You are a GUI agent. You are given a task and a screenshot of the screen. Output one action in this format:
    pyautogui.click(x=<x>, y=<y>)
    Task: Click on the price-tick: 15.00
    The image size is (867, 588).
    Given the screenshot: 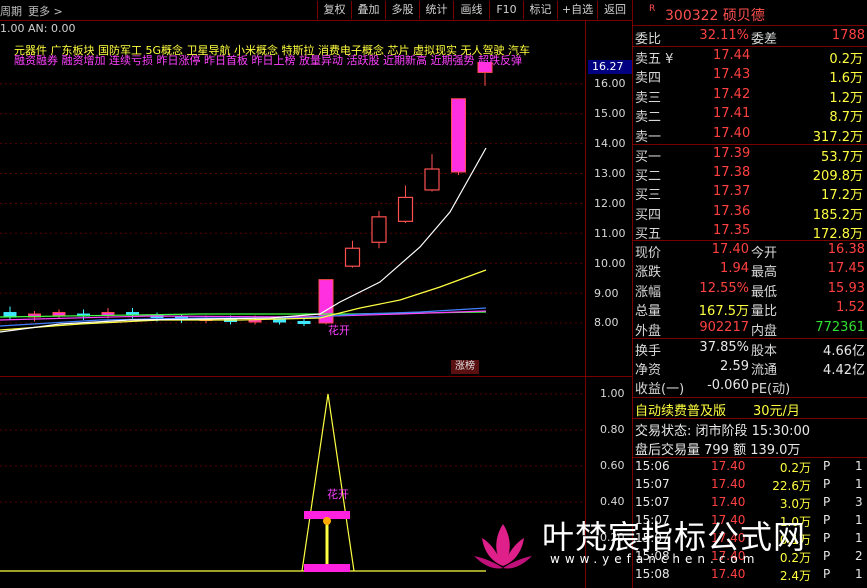 What is the action you would take?
    pyautogui.click(x=610, y=113)
    